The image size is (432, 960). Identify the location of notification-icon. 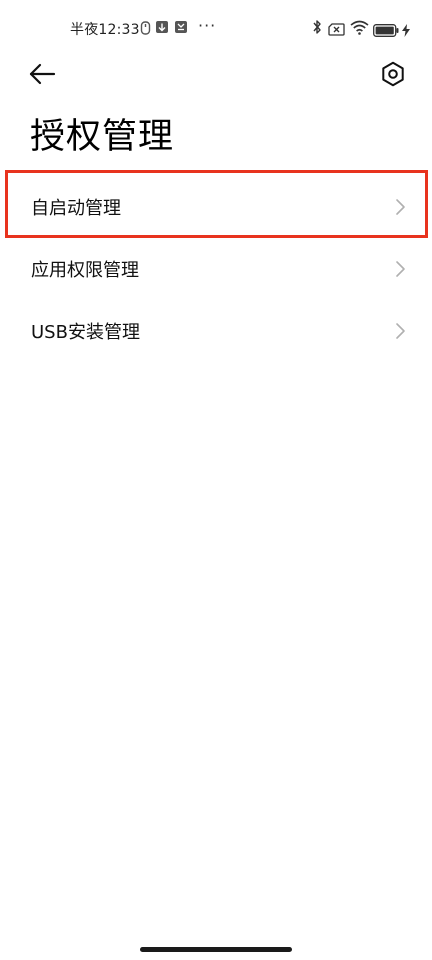
(181, 27).